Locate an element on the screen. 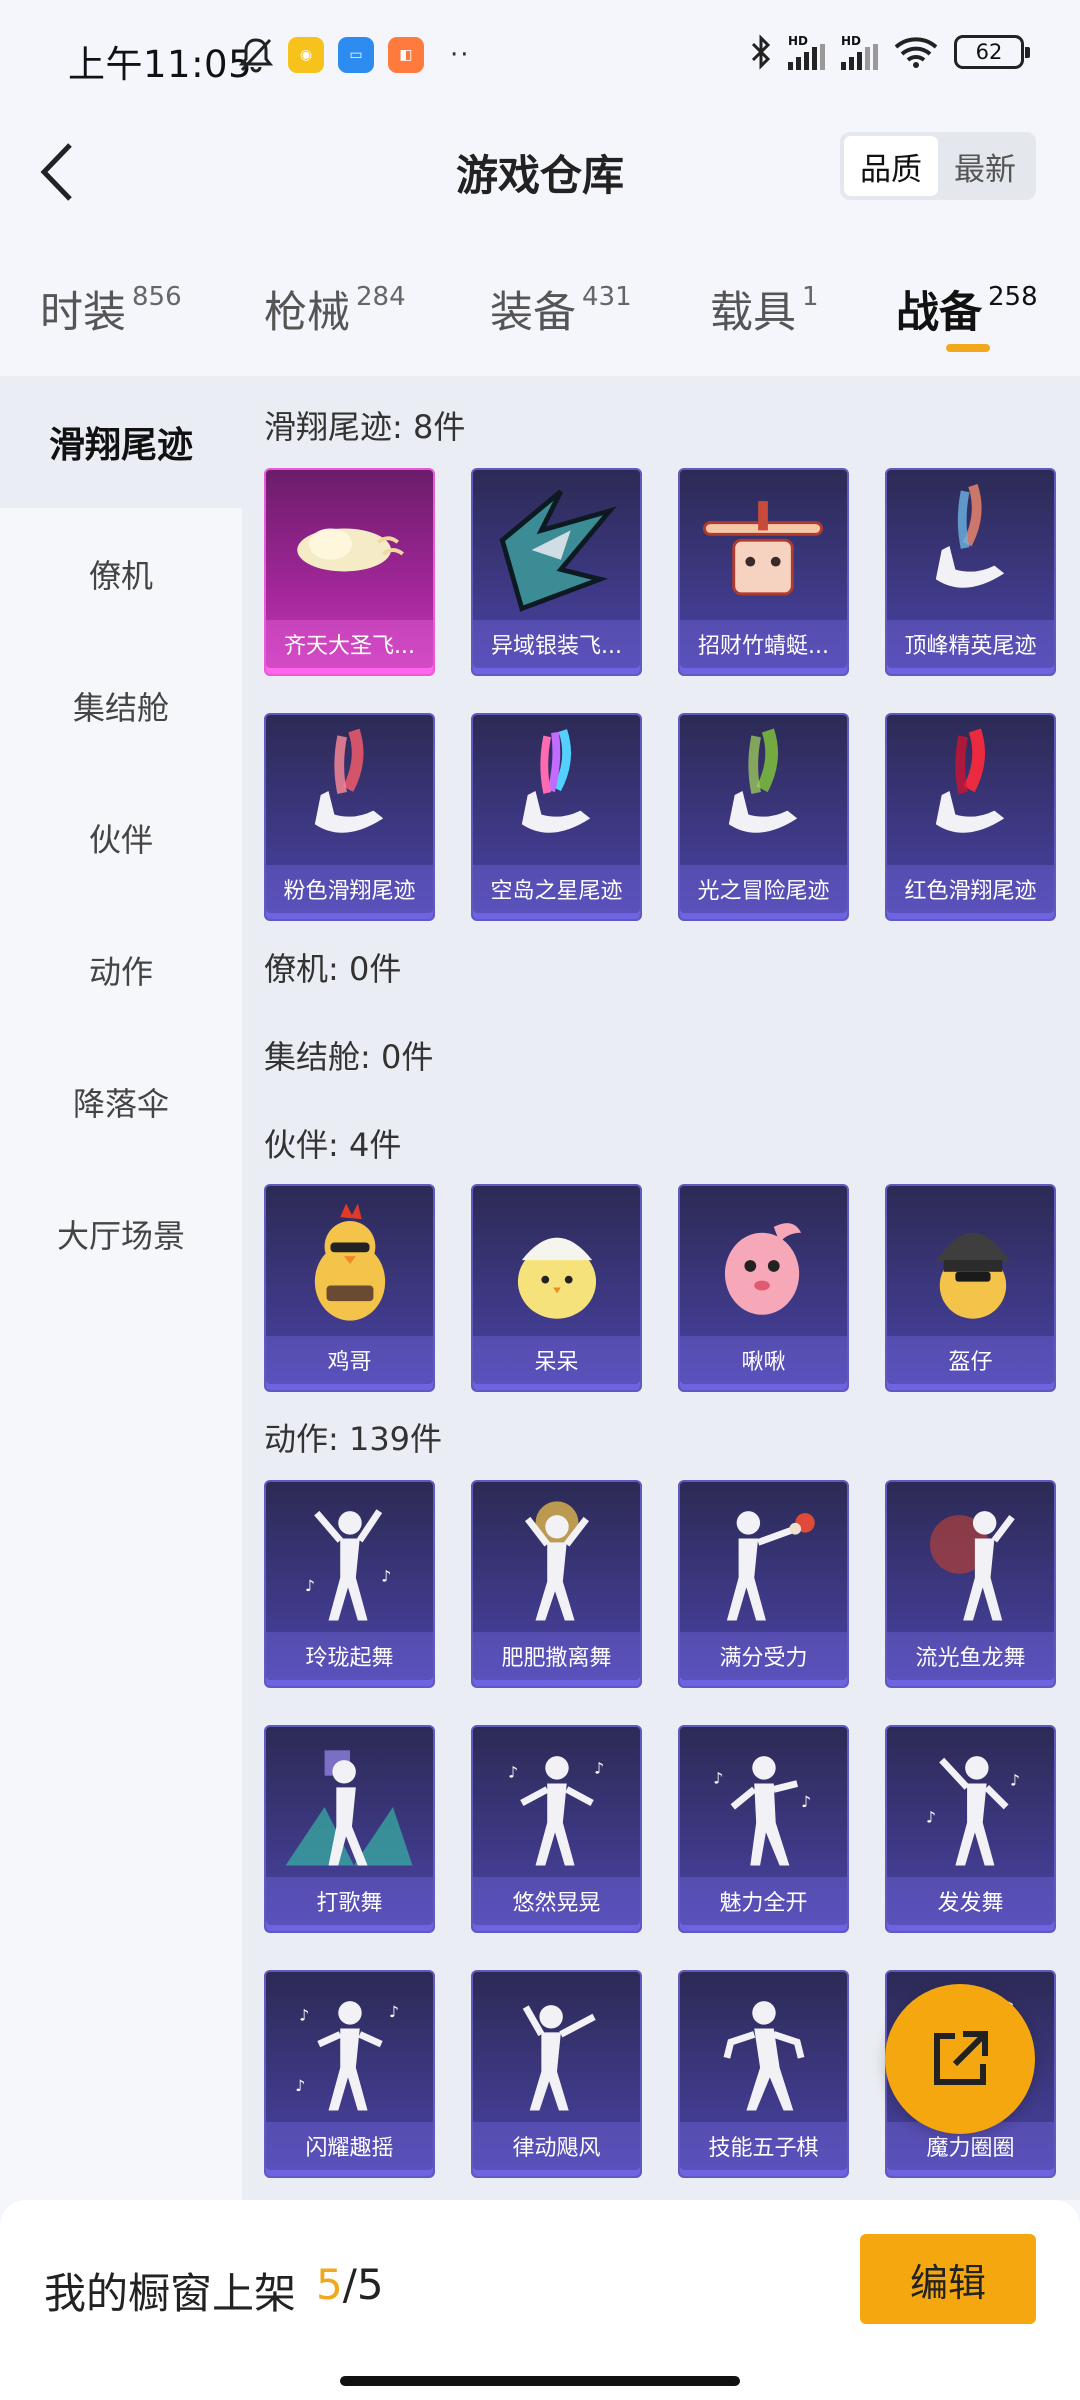  category-tabs: 时装 856 枪械 284 装备 431 载具 1 战备 258 is located at coordinates (540, 312).